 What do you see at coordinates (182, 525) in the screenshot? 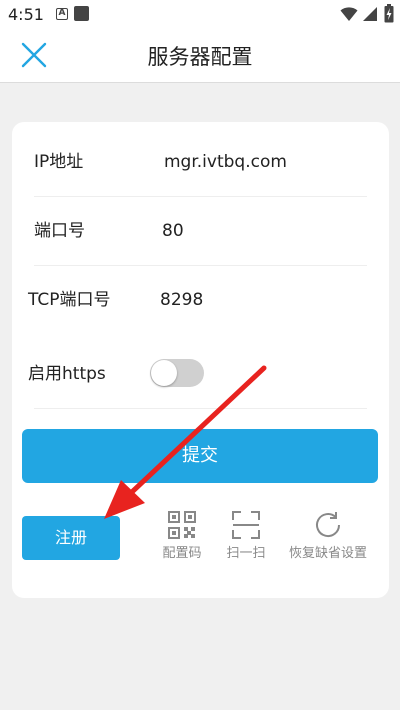
I see `qr-code-icon` at bounding box center [182, 525].